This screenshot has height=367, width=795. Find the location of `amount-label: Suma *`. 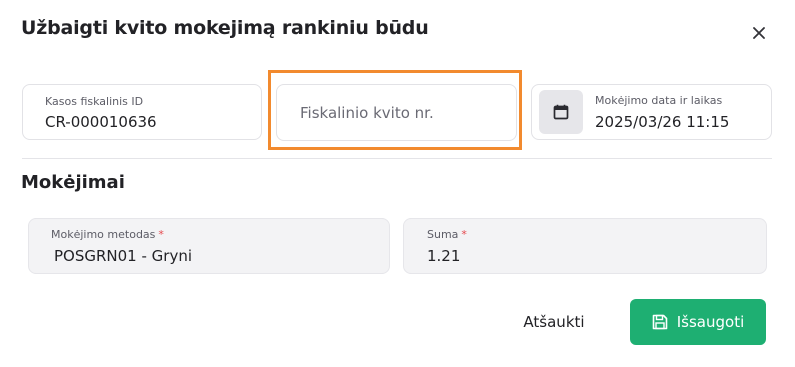

amount-label: Suma * is located at coordinates (447, 234).